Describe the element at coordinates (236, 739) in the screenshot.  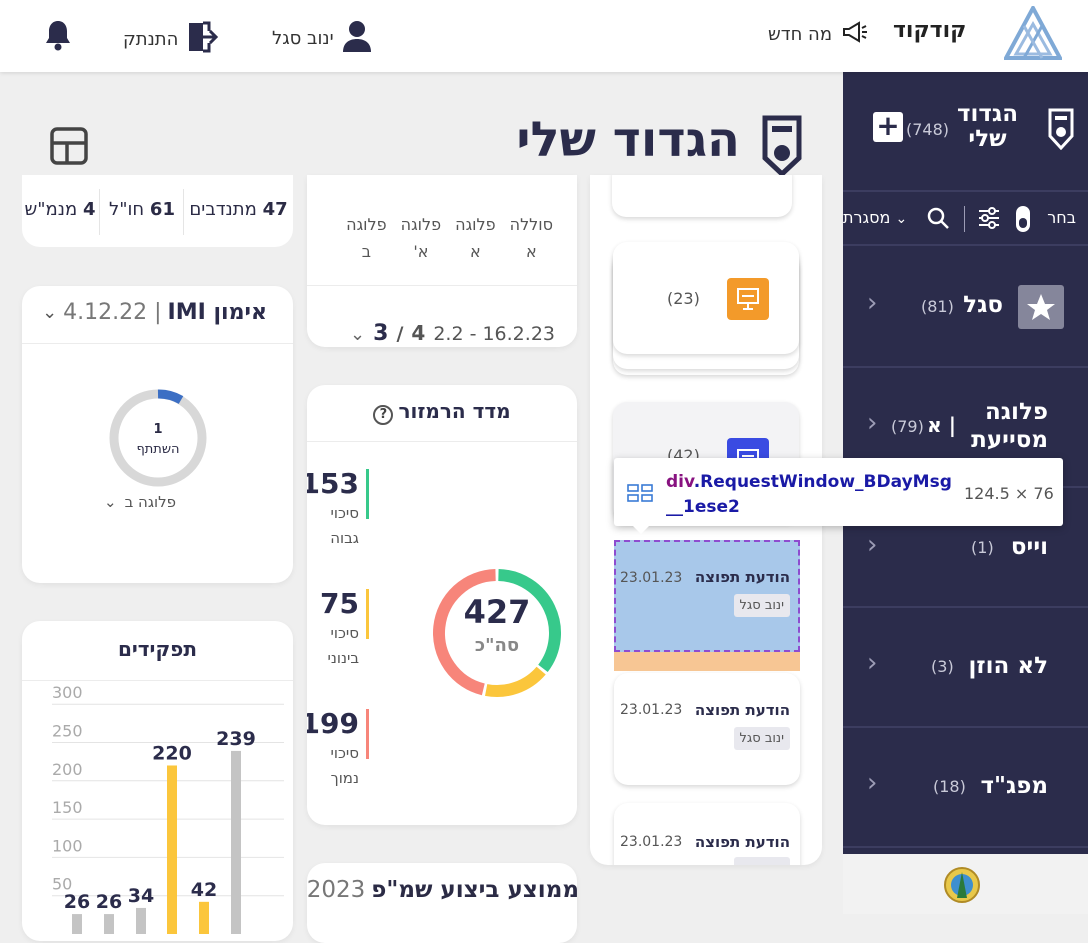
I see `bar-value-label: 239` at that location.